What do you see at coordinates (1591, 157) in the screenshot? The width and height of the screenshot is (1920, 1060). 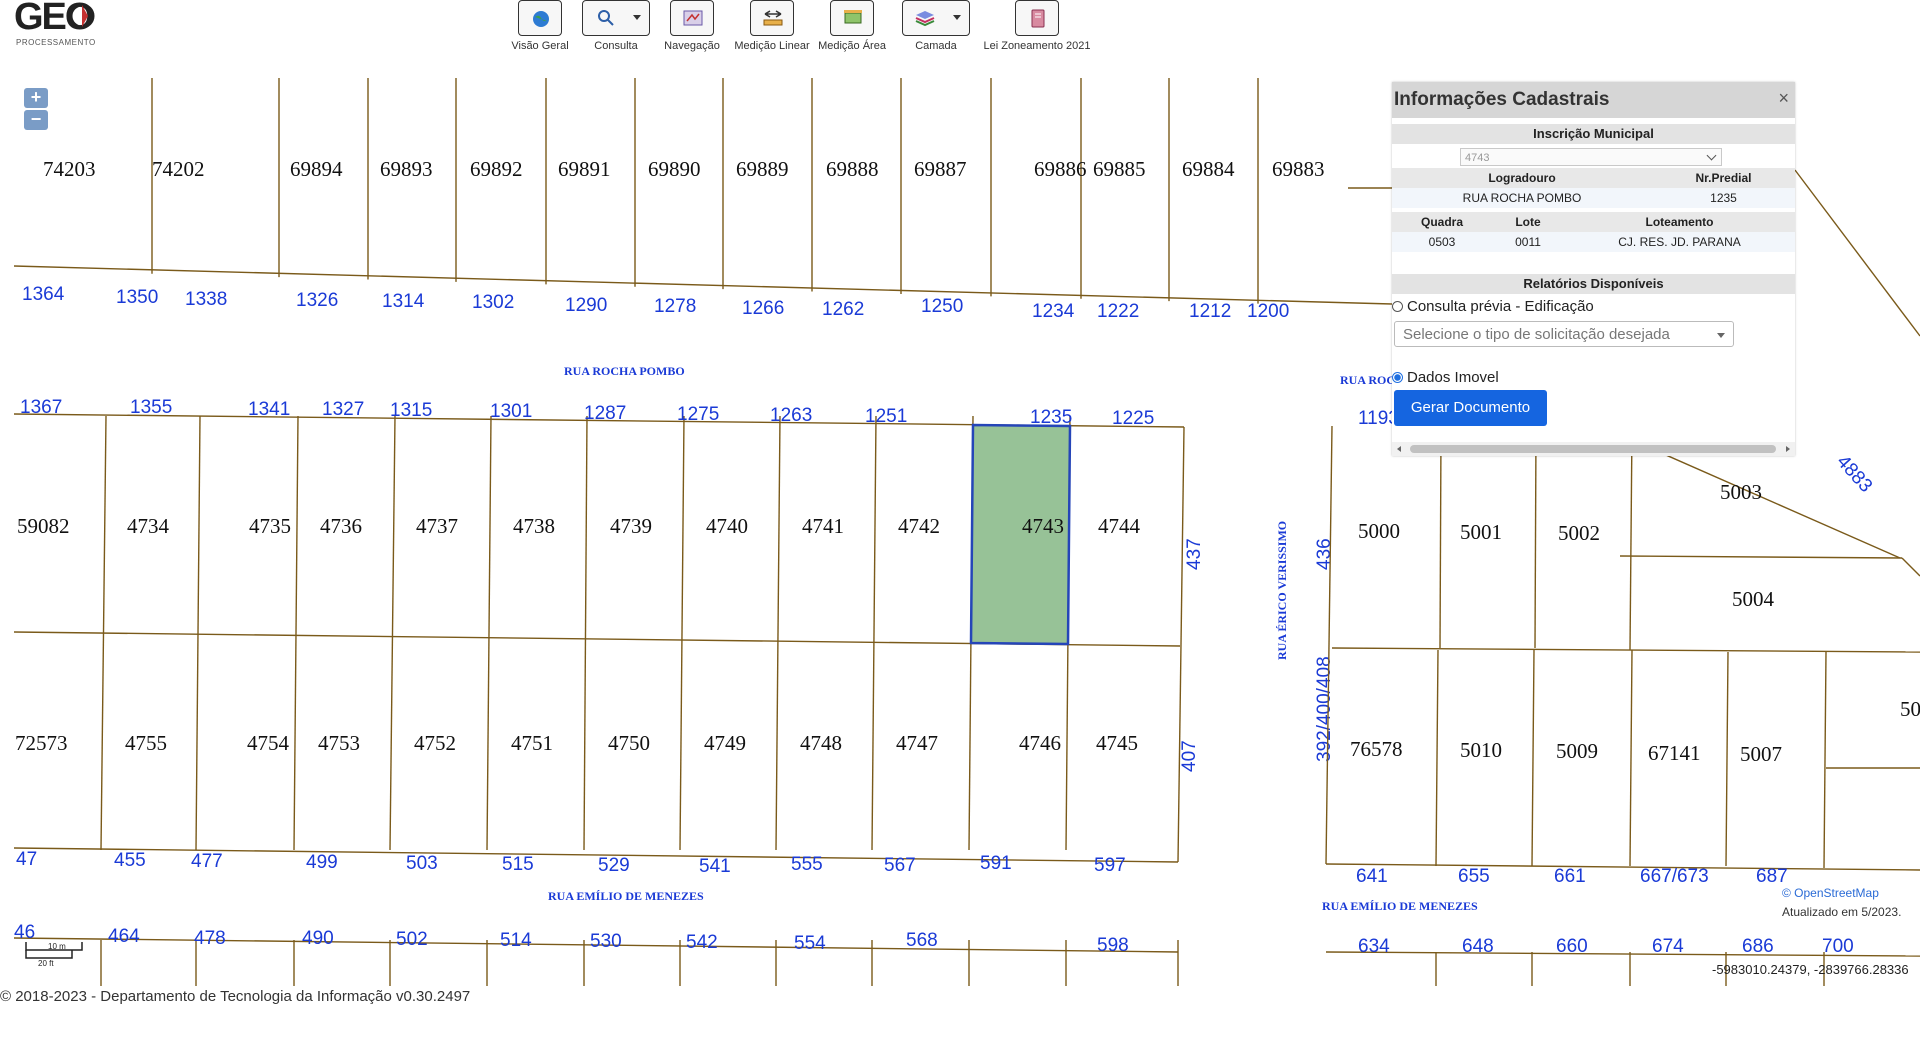 I see `inscricao-select: 4743` at bounding box center [1591, 157].